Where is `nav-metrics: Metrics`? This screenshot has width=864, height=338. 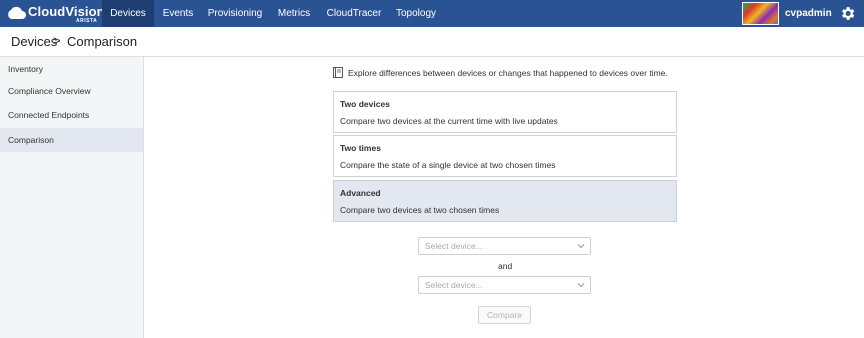 nav-metrics: Metrics is located at coordinates (294, 13).